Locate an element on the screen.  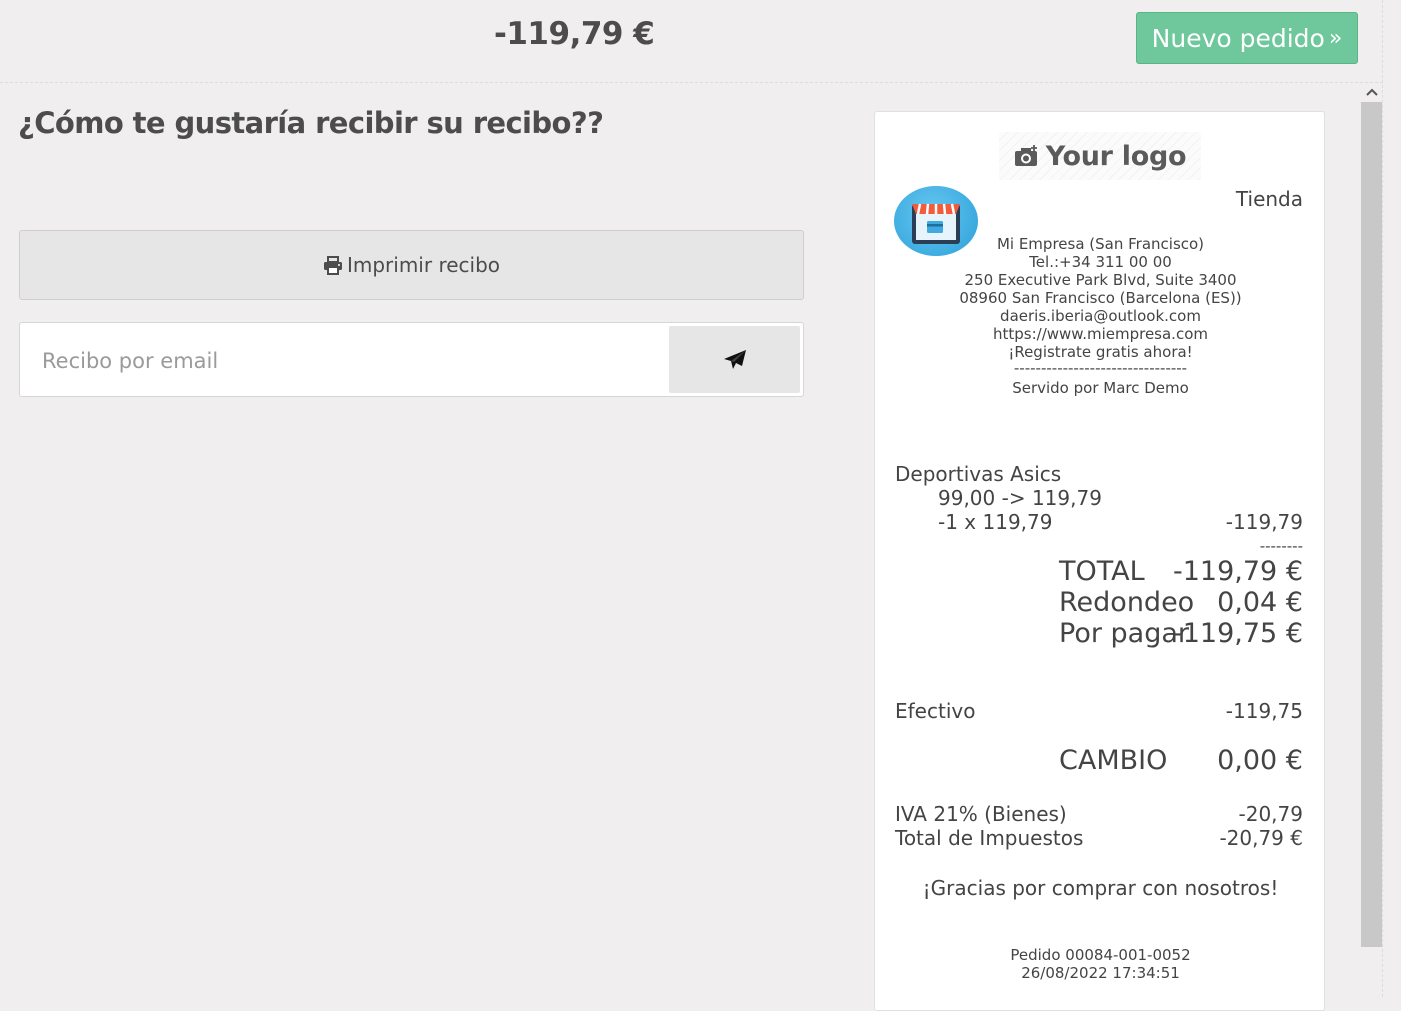
company-website: https://www.miempresa.com is located at coordinates (1100, 334).